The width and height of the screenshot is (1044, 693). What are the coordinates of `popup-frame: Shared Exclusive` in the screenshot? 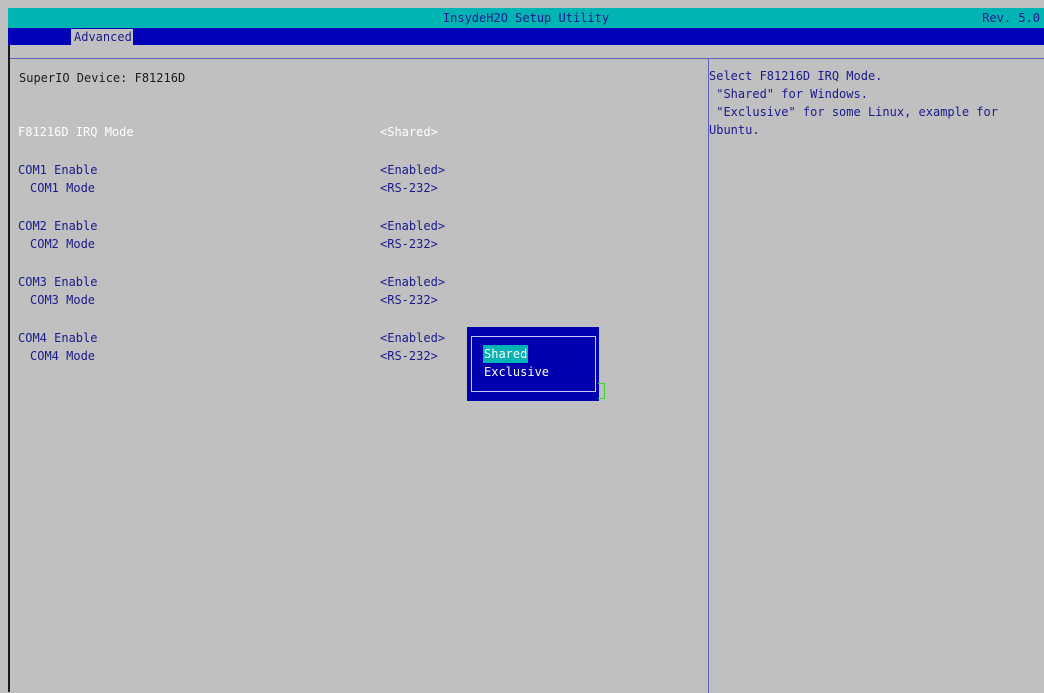 It's located at (533, 364).